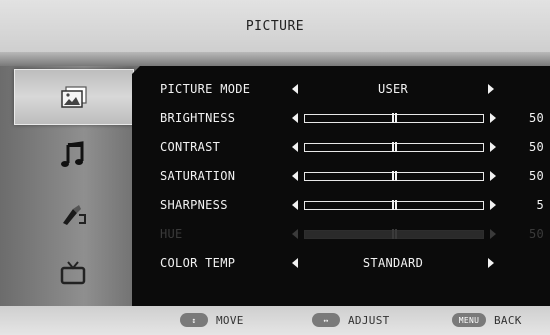  Describe the element at coordinates (198, 176) in the screenshot. I see `saturation-label: SATURATION` at that location.